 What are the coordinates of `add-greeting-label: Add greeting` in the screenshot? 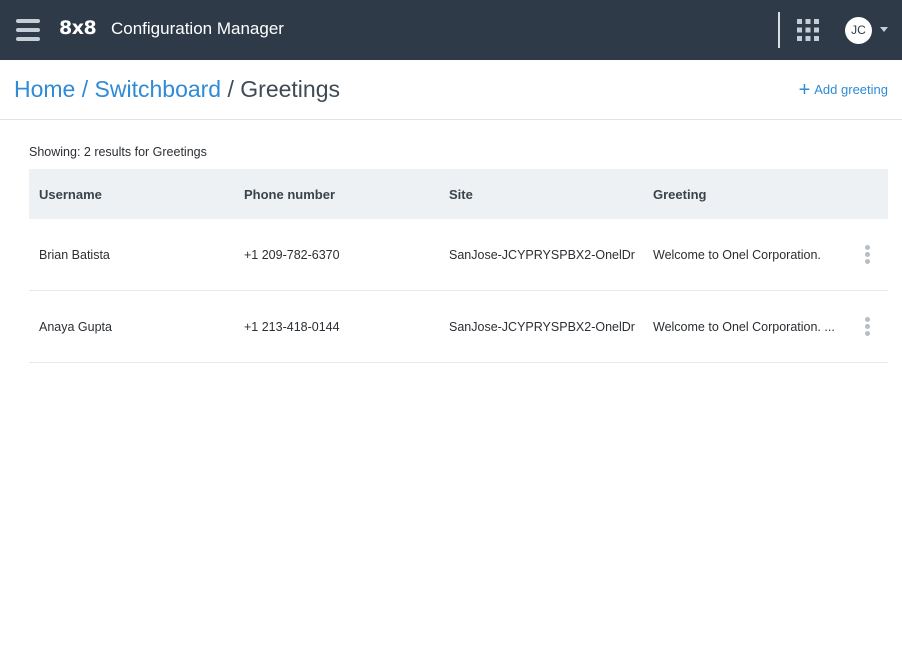 It's located at (851, 89).